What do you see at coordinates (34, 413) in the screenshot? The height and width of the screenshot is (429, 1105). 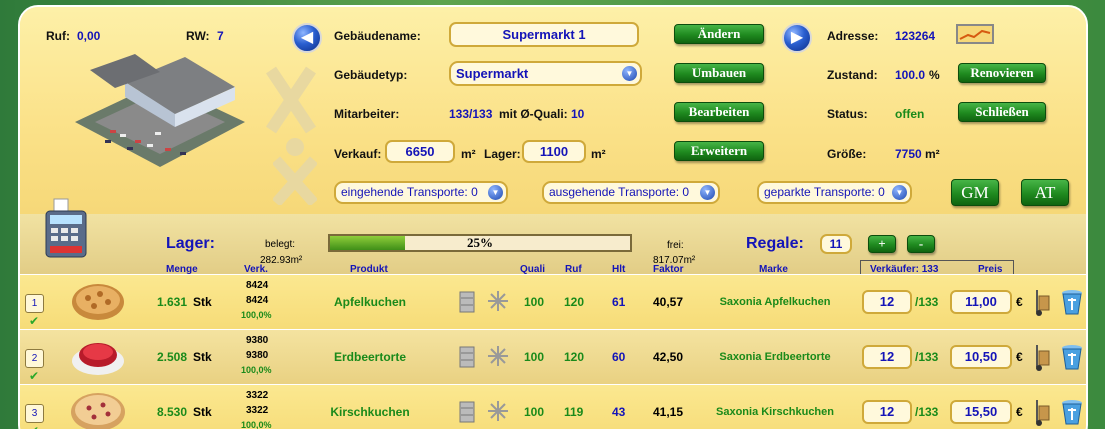 I see `row-rank: 3` at bounding box center [34, 413].